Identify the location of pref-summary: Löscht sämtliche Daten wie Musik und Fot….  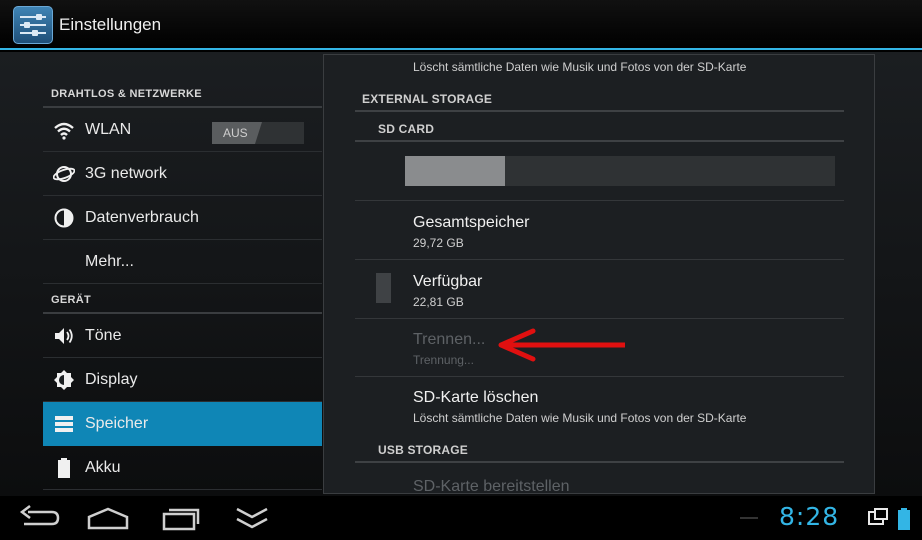
(580, 418).